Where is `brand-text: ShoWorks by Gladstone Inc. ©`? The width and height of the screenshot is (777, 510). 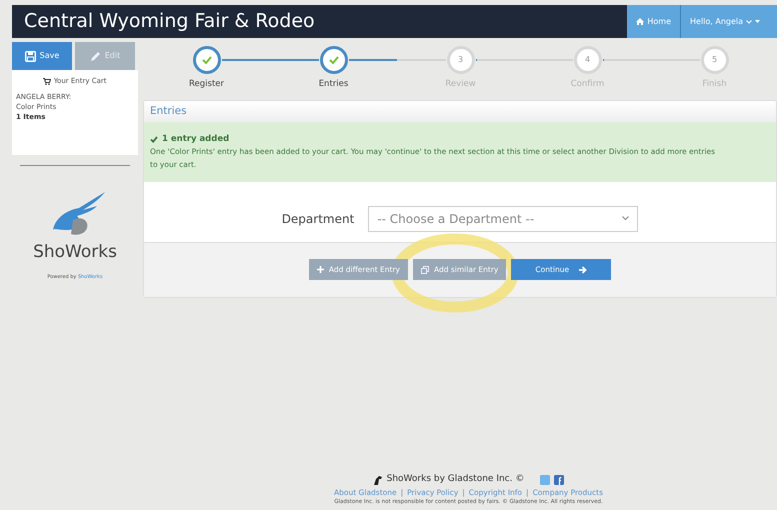
brand-text: ShoWorks by Gladstone Inc. © is located at coordinates (455, 479).